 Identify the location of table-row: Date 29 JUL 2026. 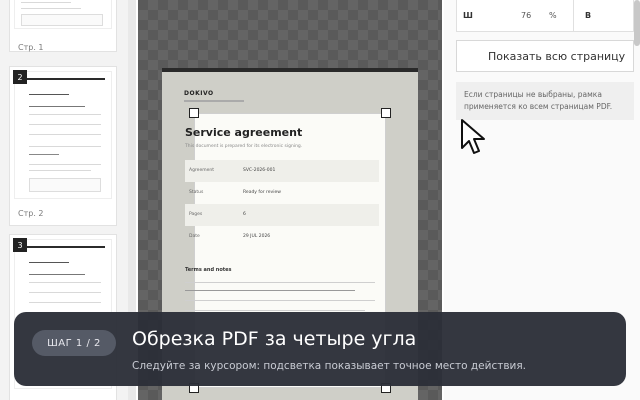
(282, 237).